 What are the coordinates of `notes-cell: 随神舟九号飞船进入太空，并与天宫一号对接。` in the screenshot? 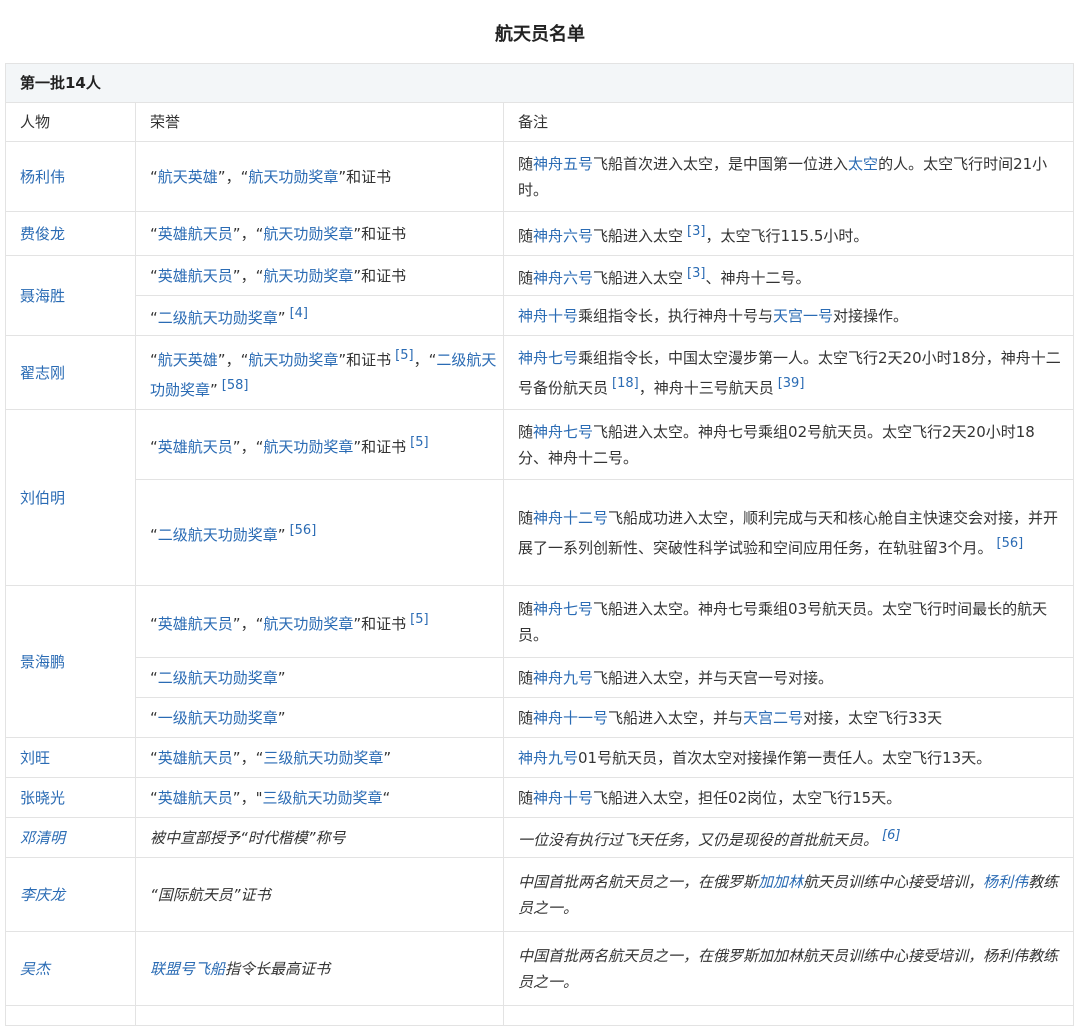 It's located at (788, 677).